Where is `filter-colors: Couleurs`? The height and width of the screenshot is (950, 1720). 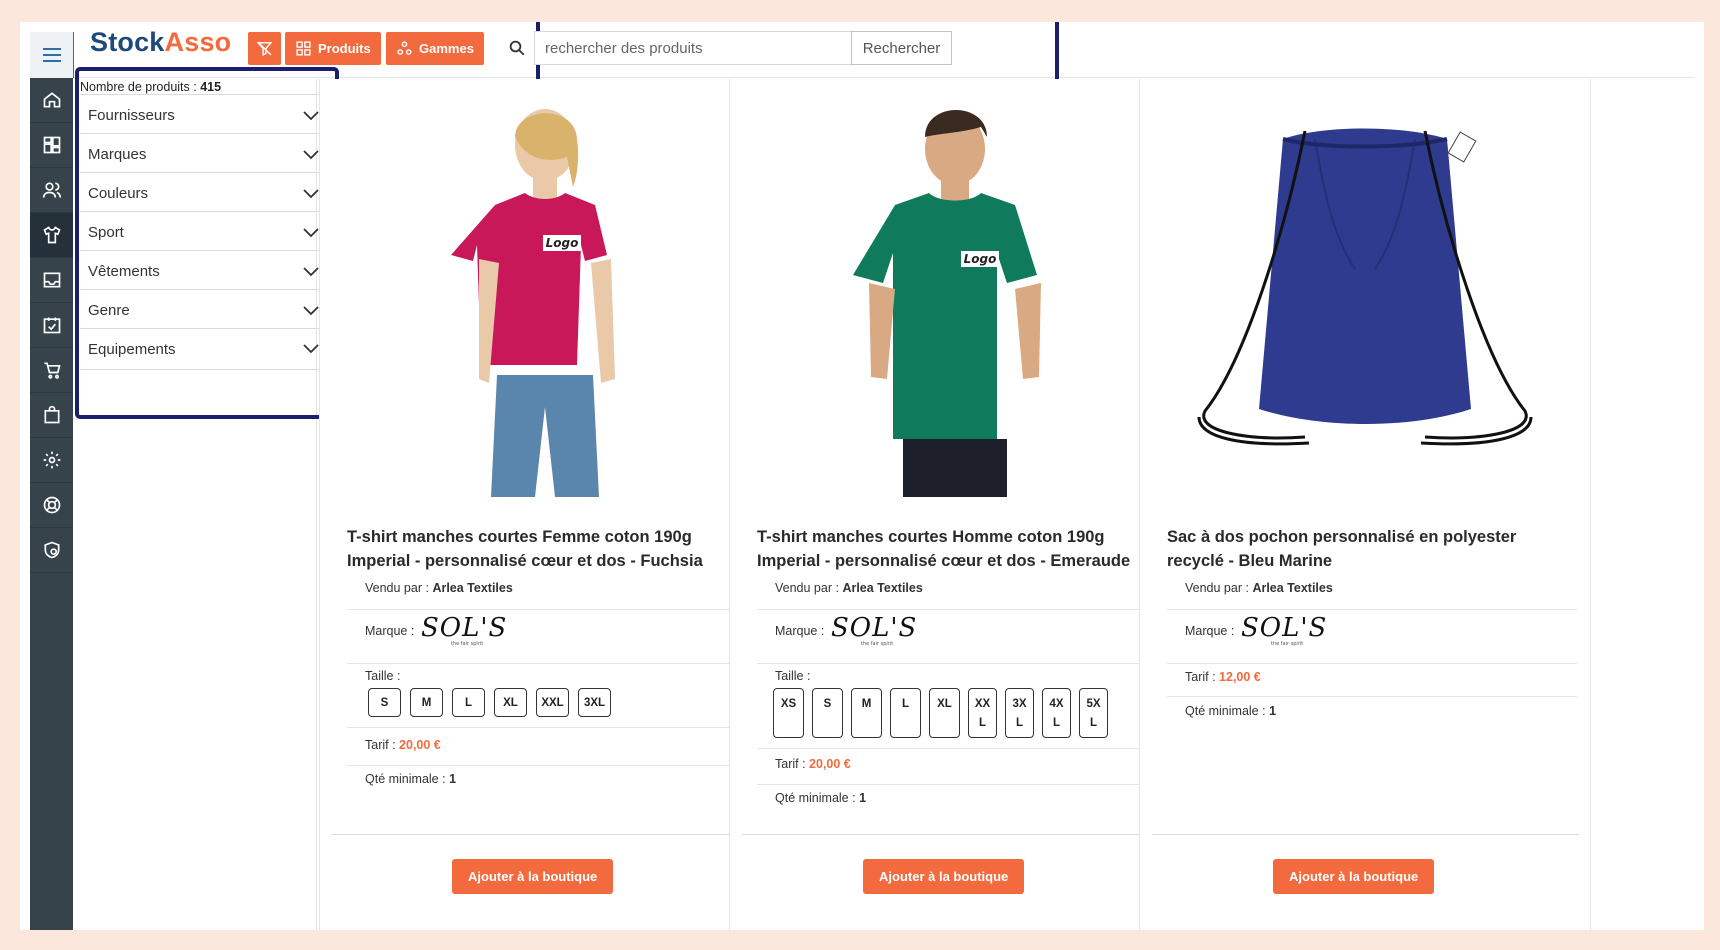
filter-colors: Couleurs is located at coordinates (205, 193).